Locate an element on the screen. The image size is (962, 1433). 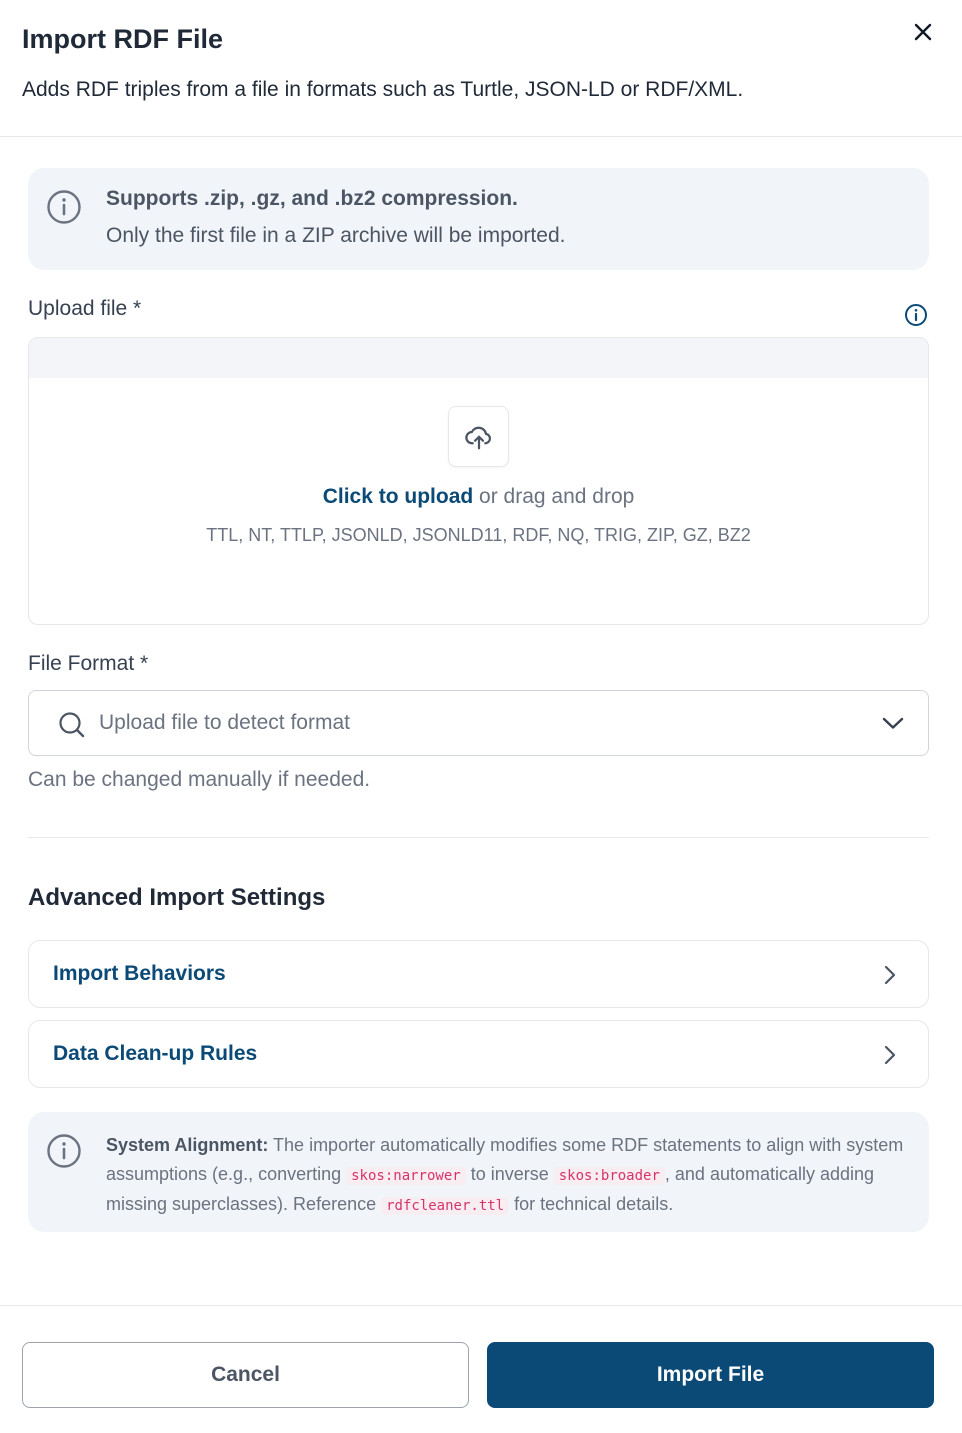
system-alignment-label: System Alignment: is located at coordinates (187, 1145).